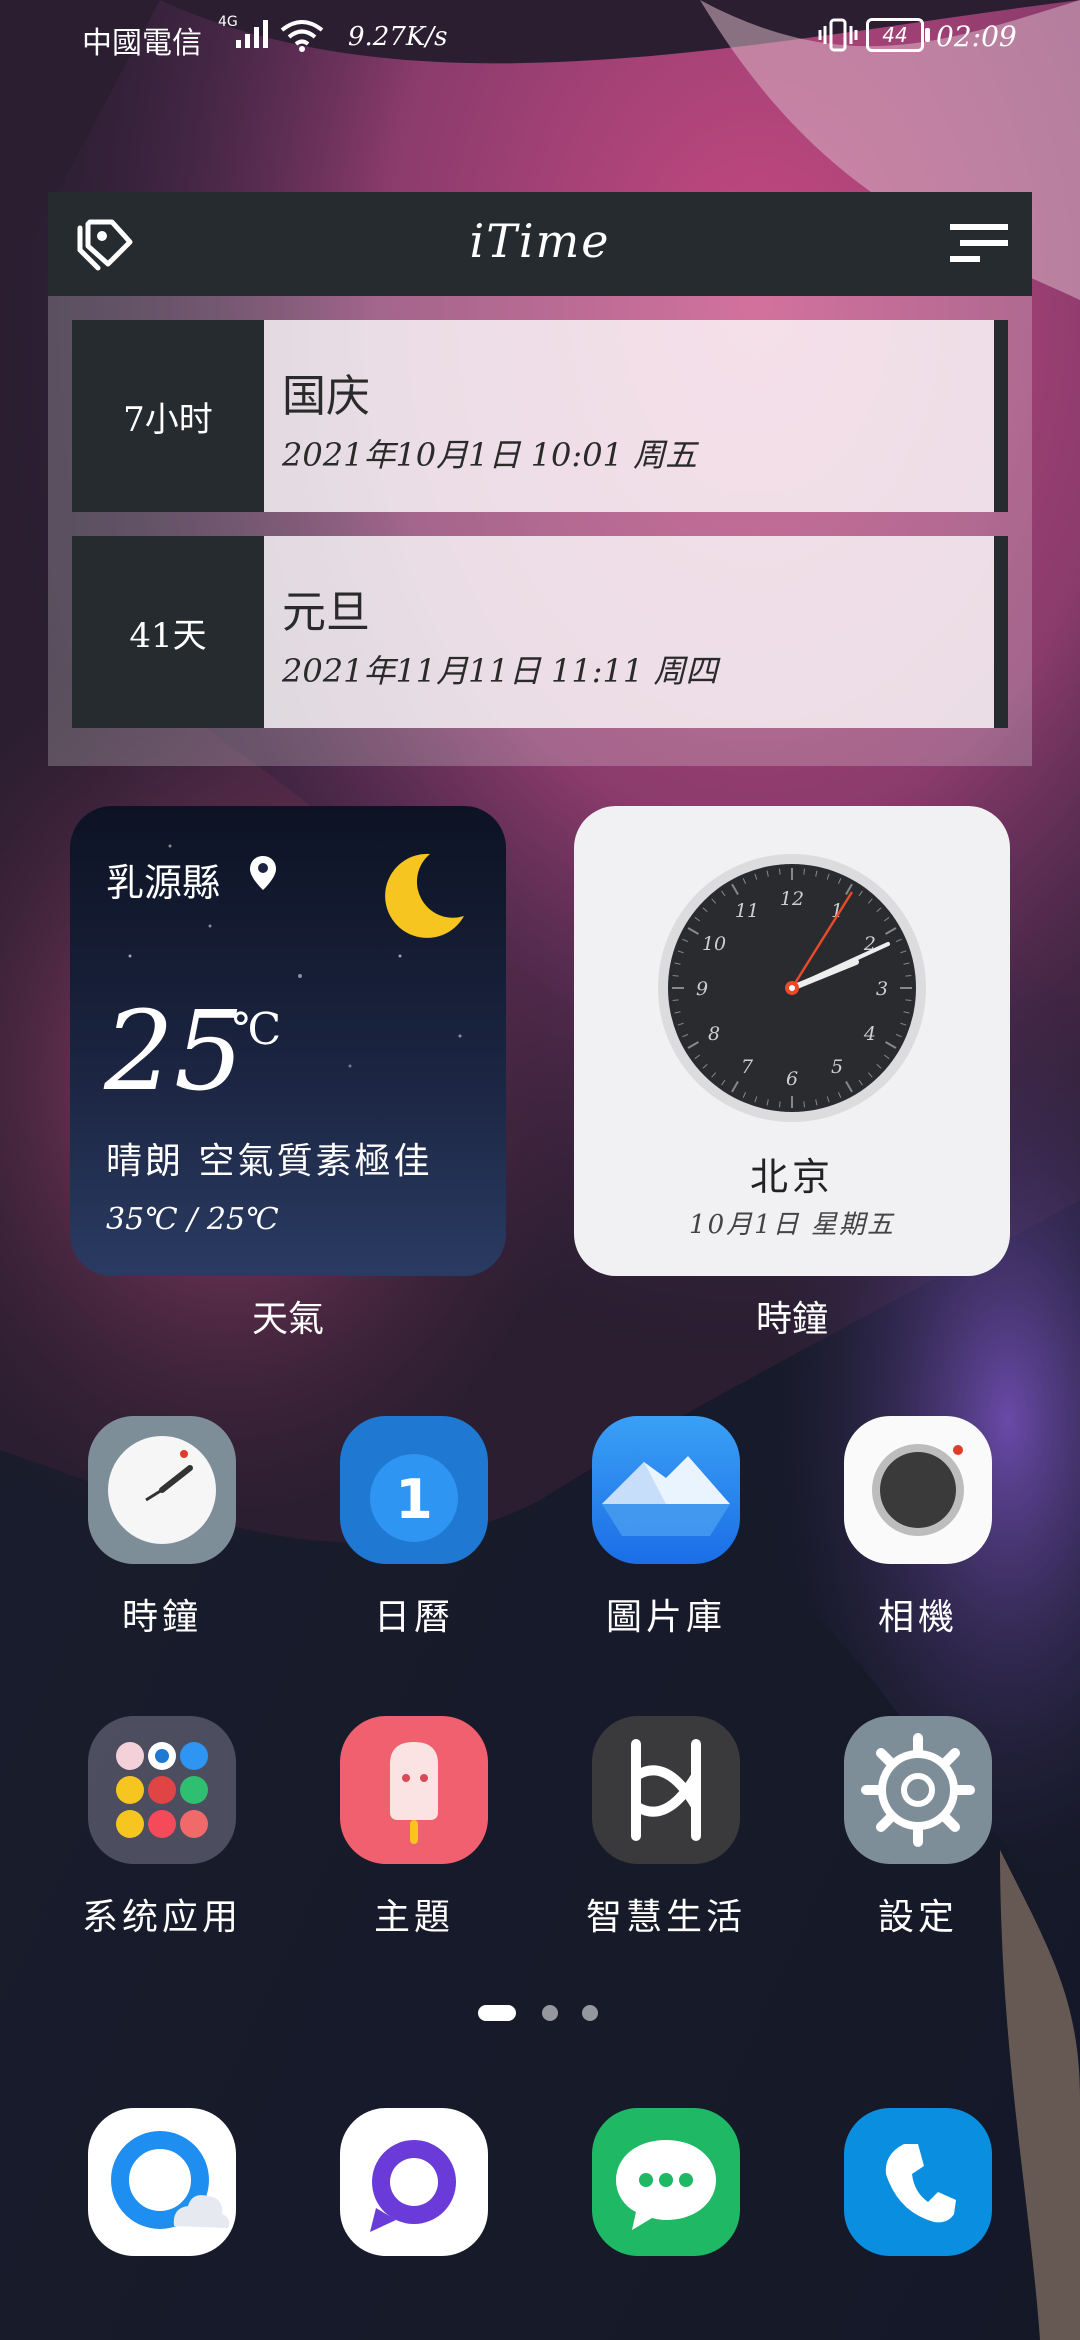 This screenshot has height=2340, width=1080. What do you see at coordinates (540, 241) in the screenshot?
I see `itime-title: iTime` at bounding box center [540, 241].